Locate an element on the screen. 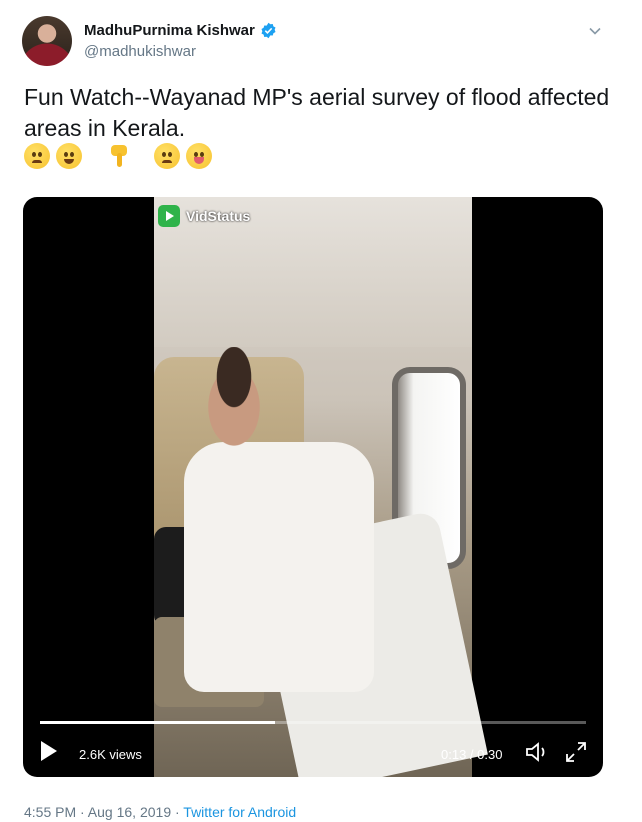  author-handle: @madhukishwar is located at coordinates (140, 51).